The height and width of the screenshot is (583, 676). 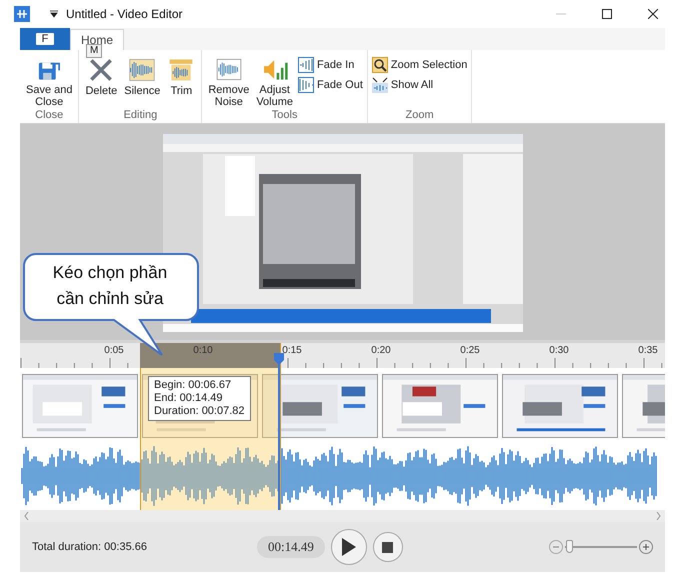 What do you see at coordinates (607, 14) in the screenshot?
I see `maximize-icon` at bounding box center [607, 14].